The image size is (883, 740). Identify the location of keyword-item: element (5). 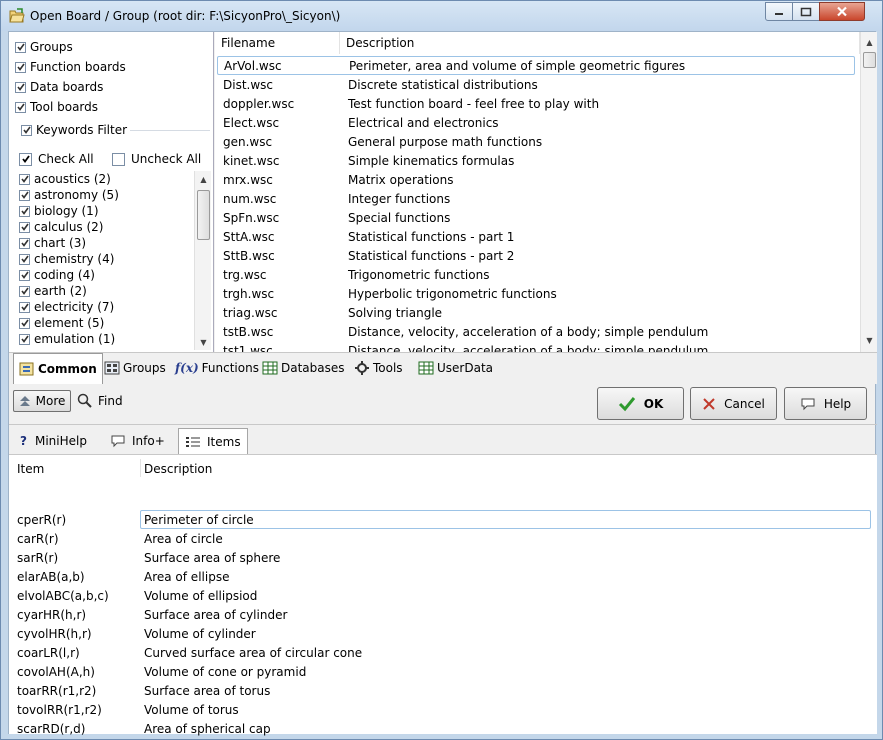
(61, 323).